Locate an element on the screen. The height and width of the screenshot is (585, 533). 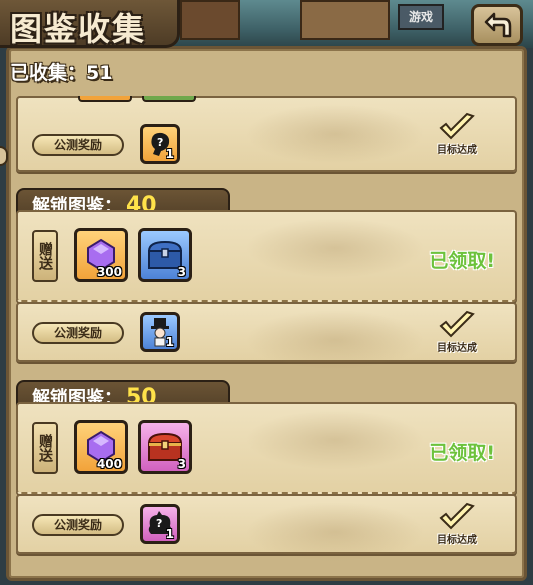
gift-row: 赠送 400 3 已领取! is located at coordinates (266, 448).